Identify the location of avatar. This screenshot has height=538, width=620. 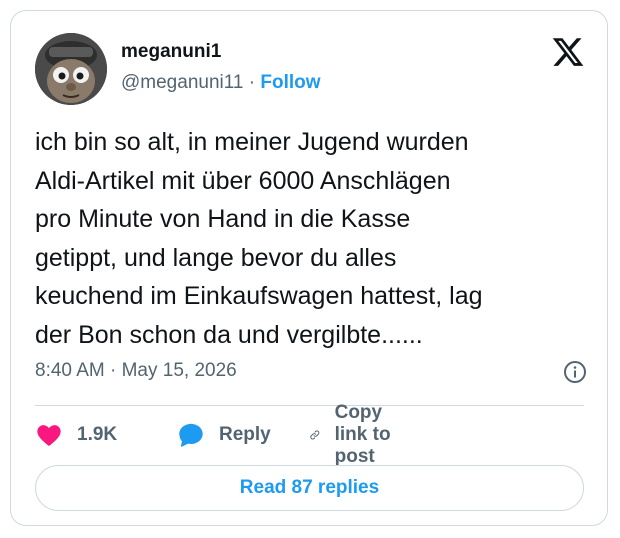
(71, 69).